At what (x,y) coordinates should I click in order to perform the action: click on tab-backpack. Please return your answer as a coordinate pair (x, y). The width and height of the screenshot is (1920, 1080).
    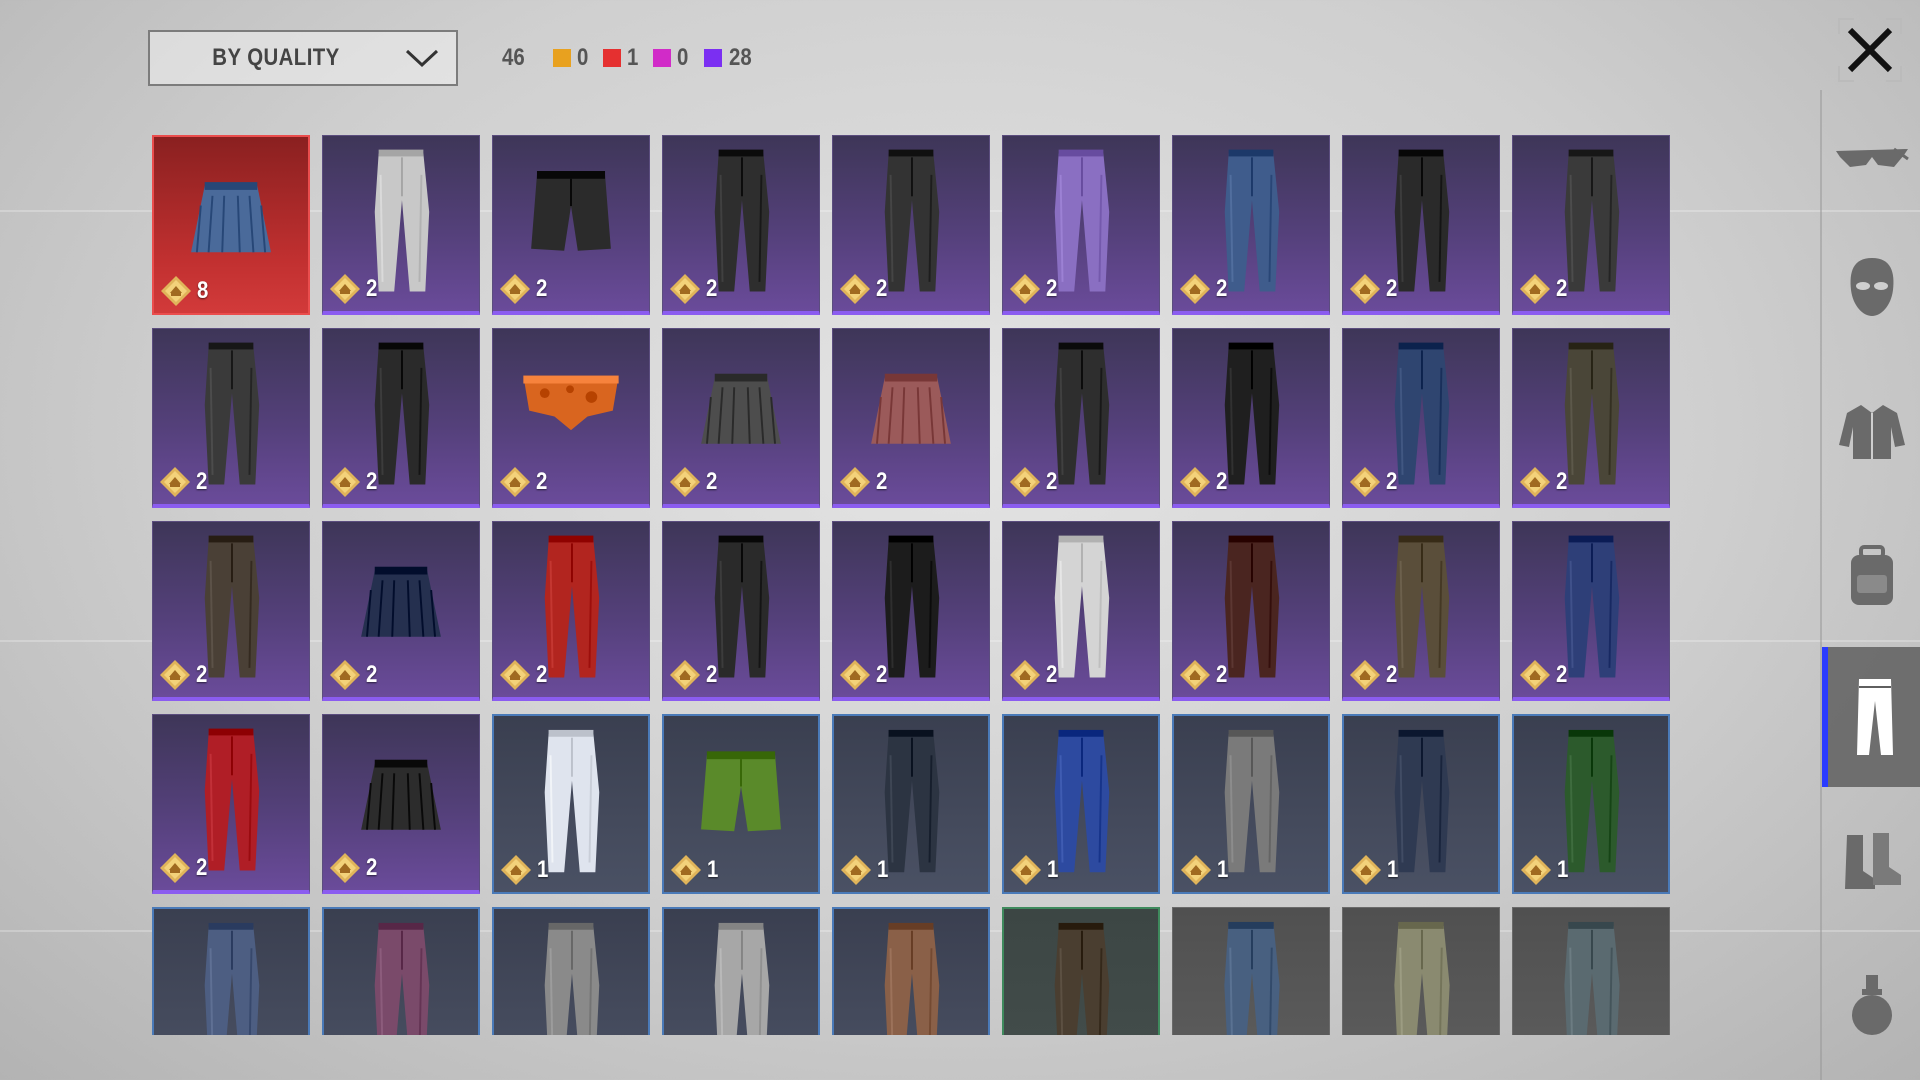
    Looking at the image, I should click on (1871, 576).